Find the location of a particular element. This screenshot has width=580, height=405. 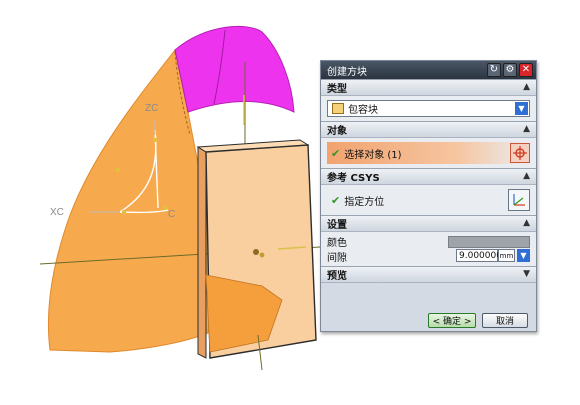

section-object-body: ✔ 选择对象 (1) is located at coordinates (428, 153).